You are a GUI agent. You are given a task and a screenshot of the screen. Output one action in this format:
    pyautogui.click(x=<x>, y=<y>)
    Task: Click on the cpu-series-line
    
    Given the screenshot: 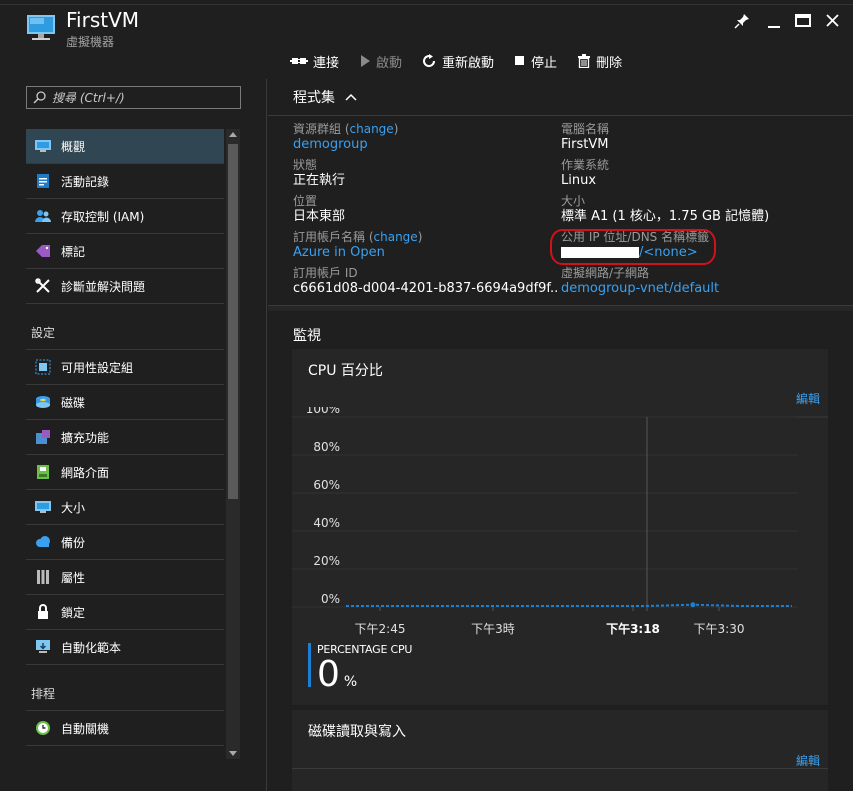 What is the action you would take?
    pyautogui.click(x=569, y=605)
    